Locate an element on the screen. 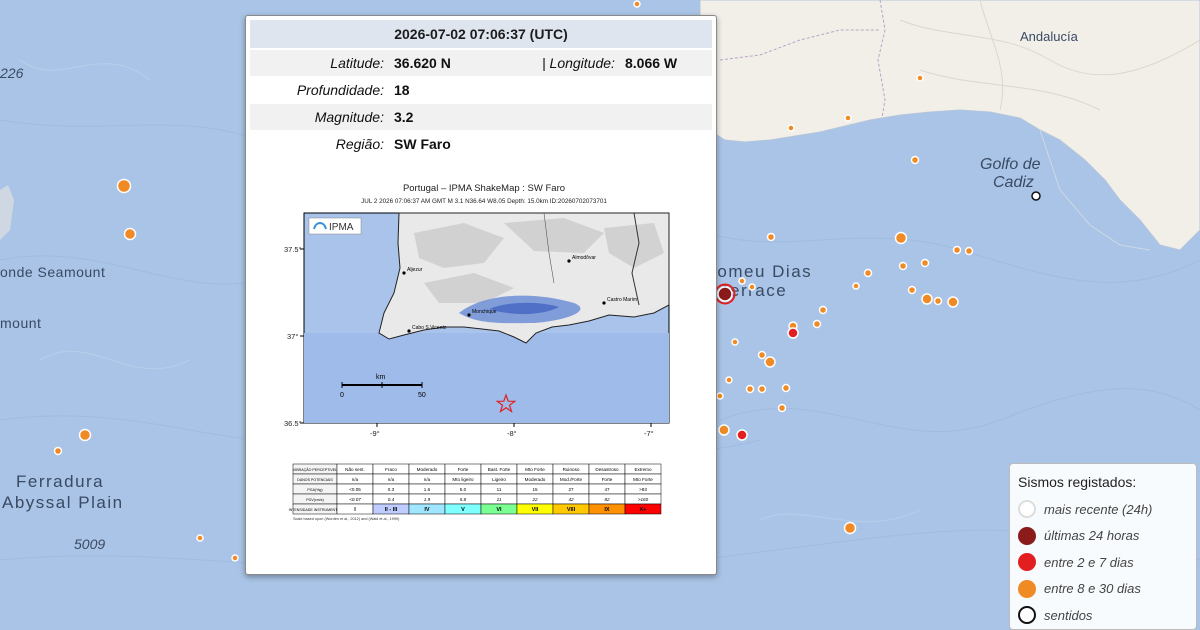 This screenshot has height=630, width=1200. label-seamount-1: onde Seamount is located at coordinates (52, 272).